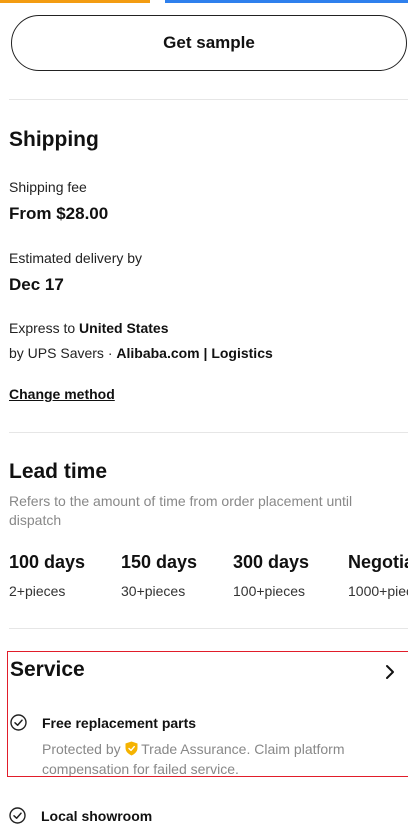 Image resolution: width=408 pixels, height=825 pixels. What do you see at coordinates (271, 562) in the screenshot?
I see `tier-days: 300 days` at bounding box center [271, 562].